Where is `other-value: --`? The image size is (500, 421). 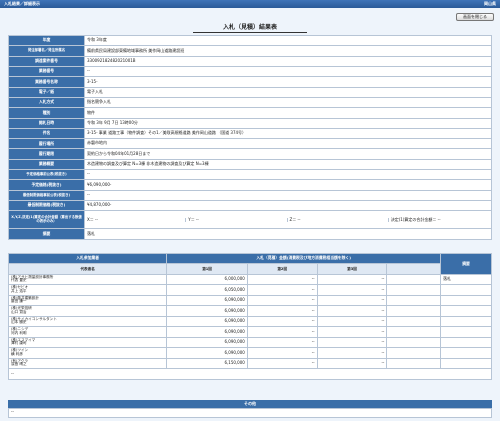 other-value: -- is located at coordinates (250, 413).